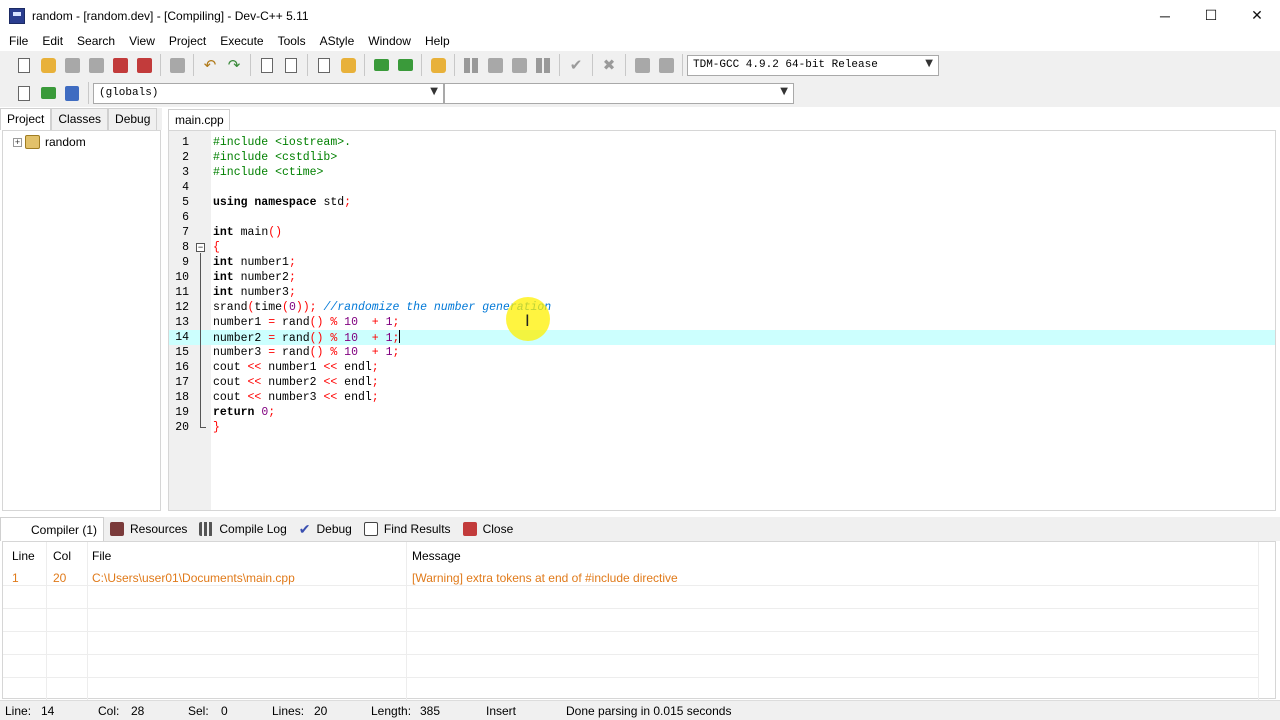  I want to click on code-text: #include <cstdlib>, so click(275, 157).